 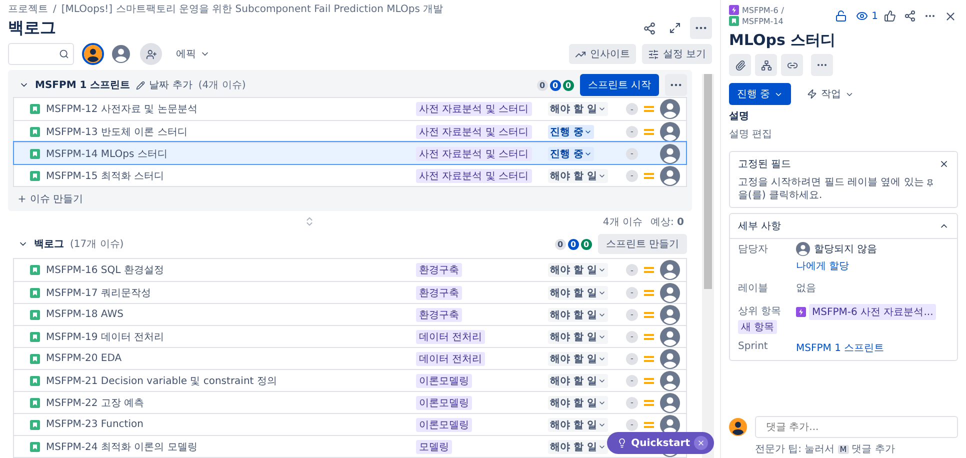 I want to click on sprint-issue-total: 4개 이슈, so click(x=622, y=222).